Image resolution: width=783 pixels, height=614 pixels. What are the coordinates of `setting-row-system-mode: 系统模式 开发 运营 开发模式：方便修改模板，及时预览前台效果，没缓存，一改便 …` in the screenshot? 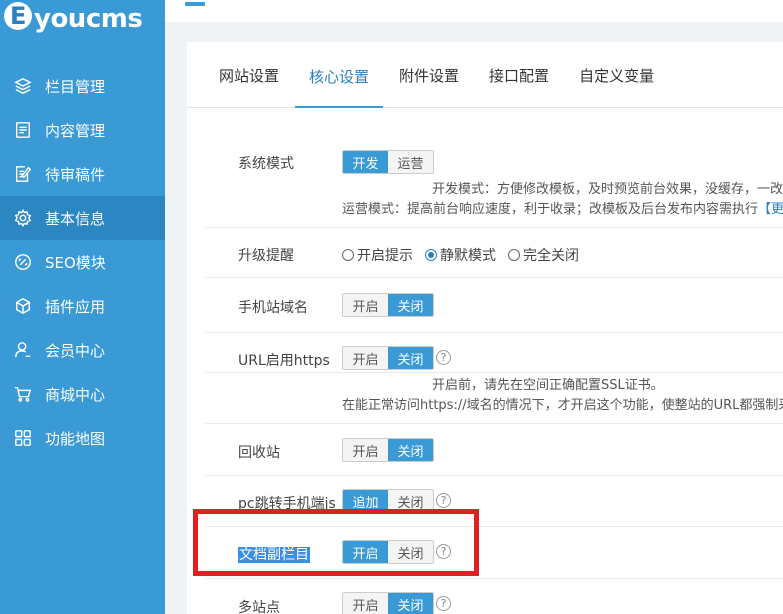 It's located at (494, 168).